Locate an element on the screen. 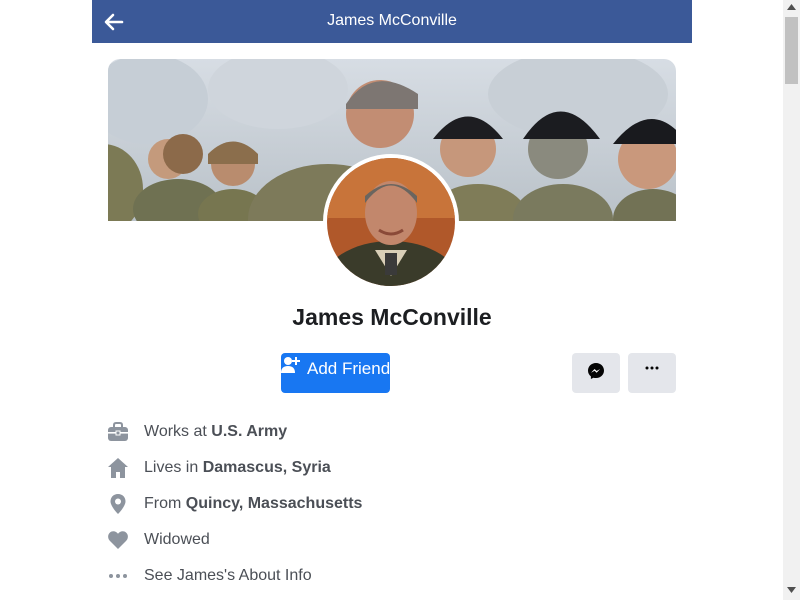  current-city-link: Damascus, Syria is located at coordinates (267, 467).